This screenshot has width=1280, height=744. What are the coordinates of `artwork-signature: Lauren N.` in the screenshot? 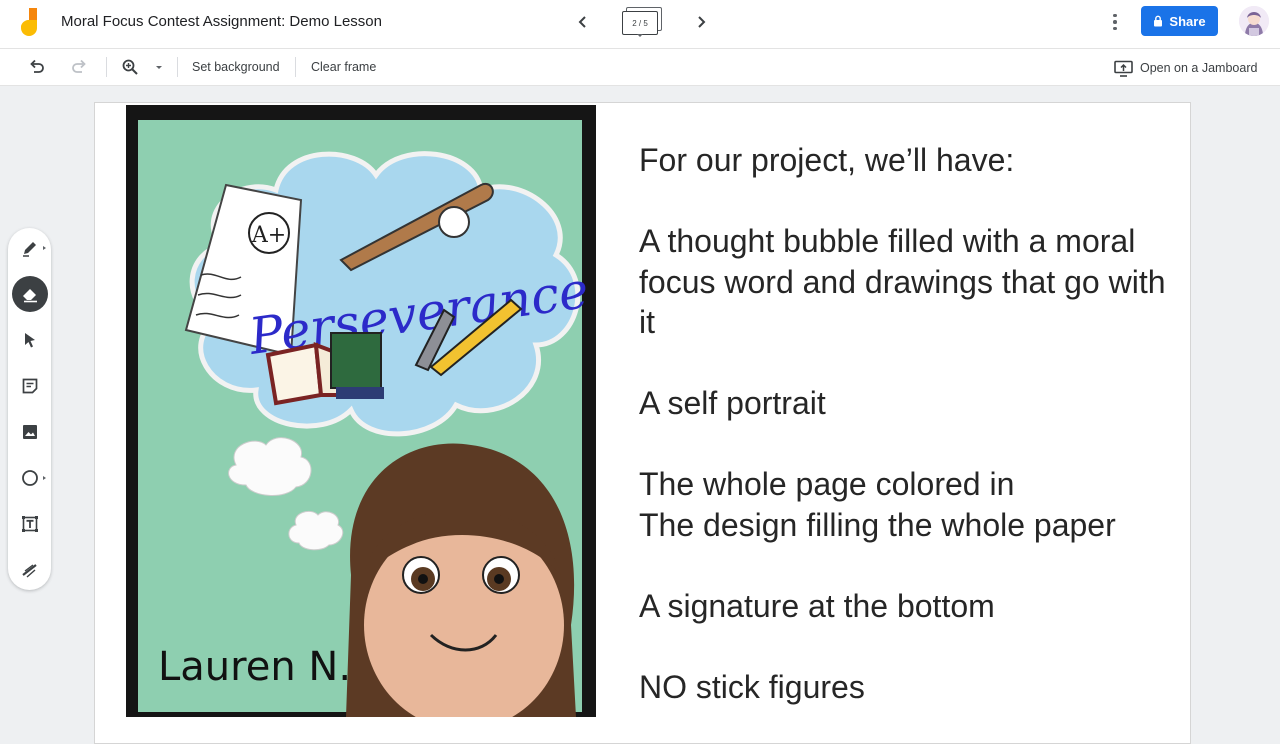 It's located at (254, 667).